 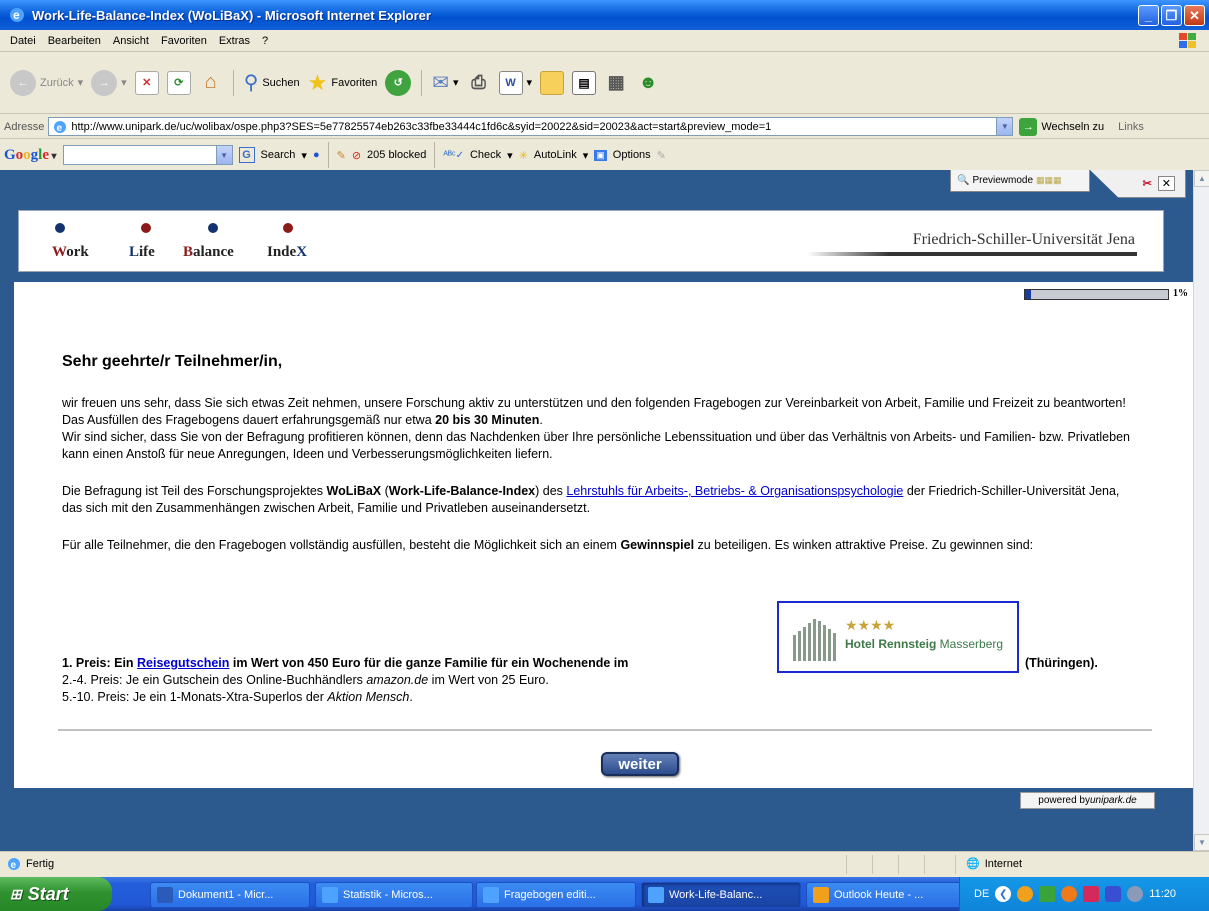 What do you see at coordinates (445, 82) in the screenshot?
I see `mail-button: ✉ ▾` at bounding box center [445, 82].